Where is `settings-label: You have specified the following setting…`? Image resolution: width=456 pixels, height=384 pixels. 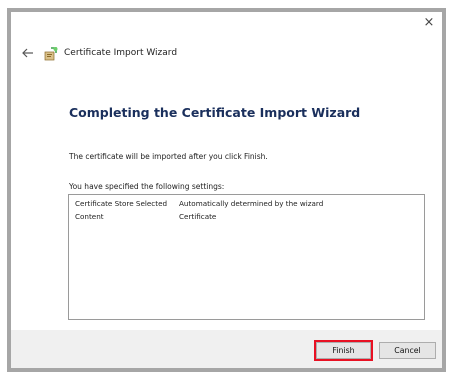
settings-label: You have specified the following setting… is located at coordinates (147, 186).